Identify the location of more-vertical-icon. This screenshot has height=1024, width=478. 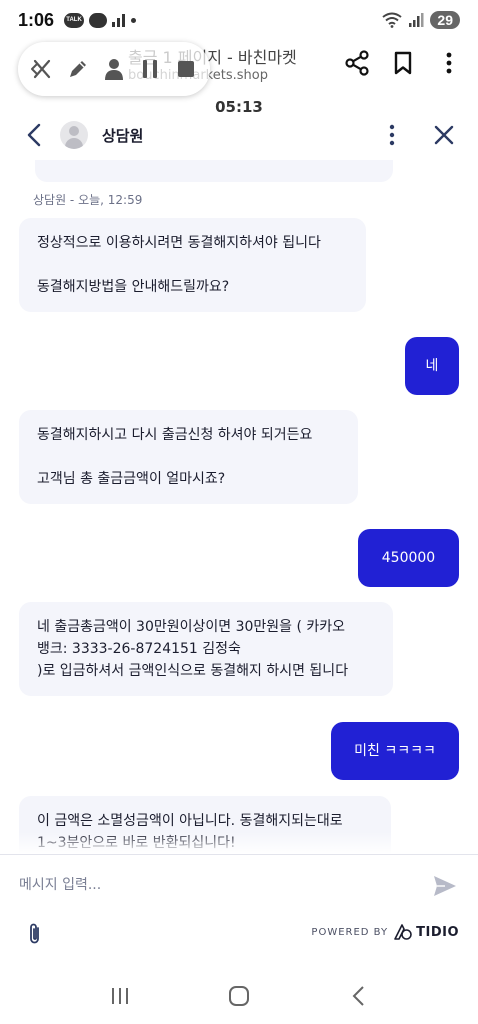
(392, 135).